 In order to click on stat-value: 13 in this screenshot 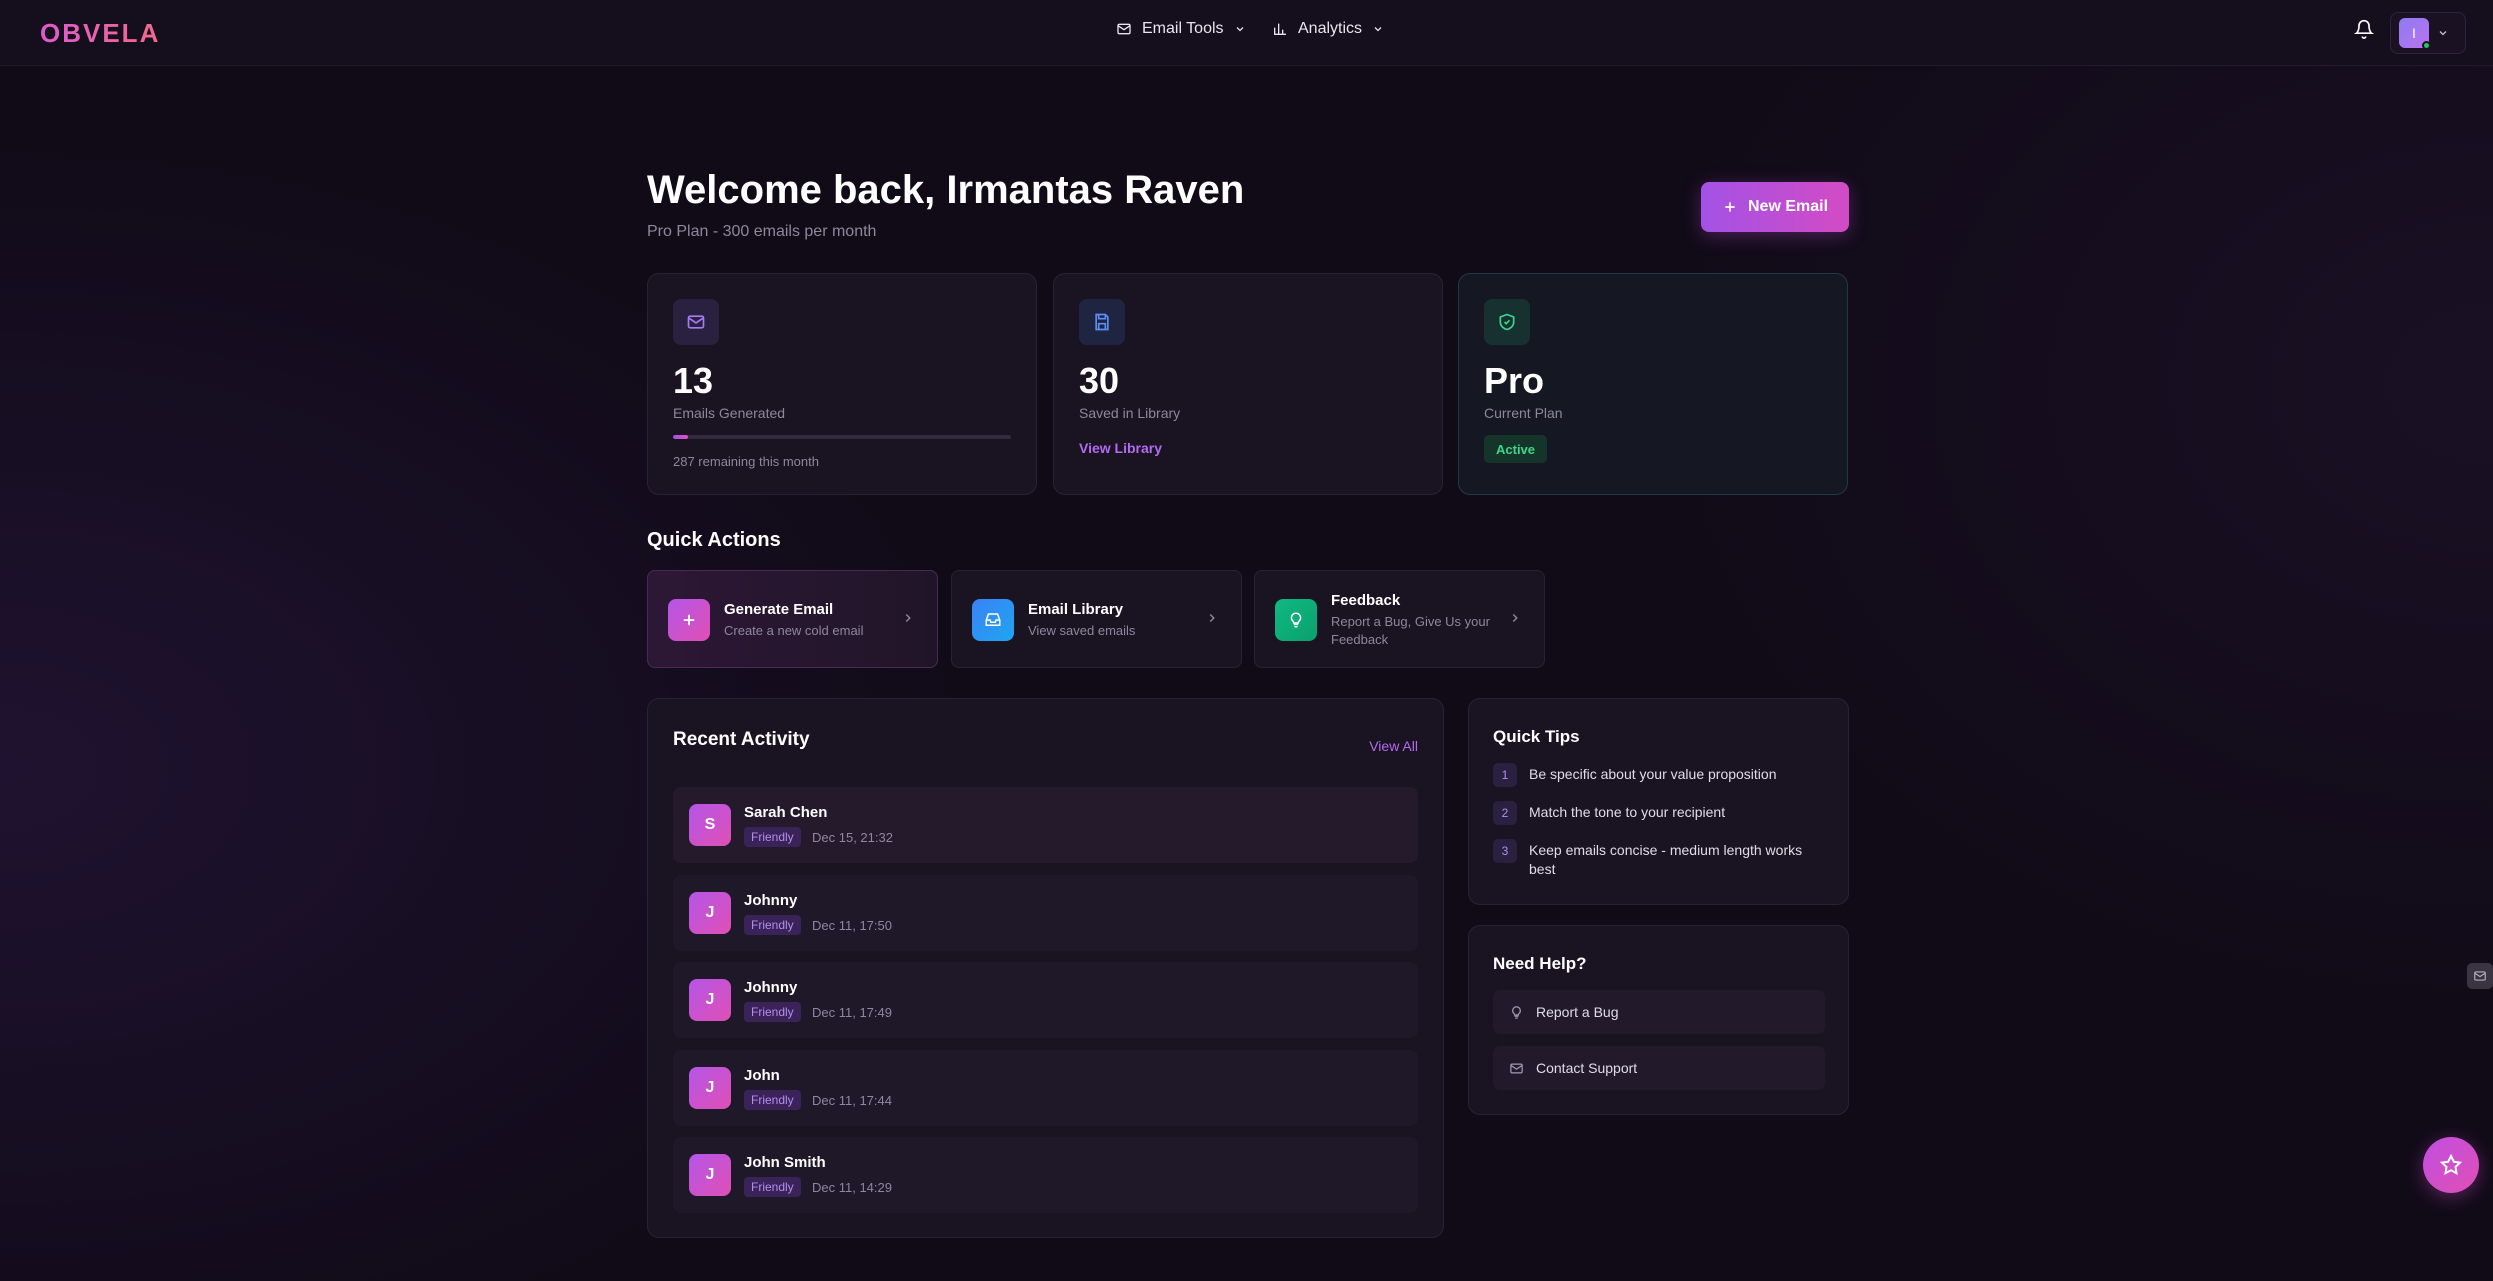, I will do `click(693, 380)`.